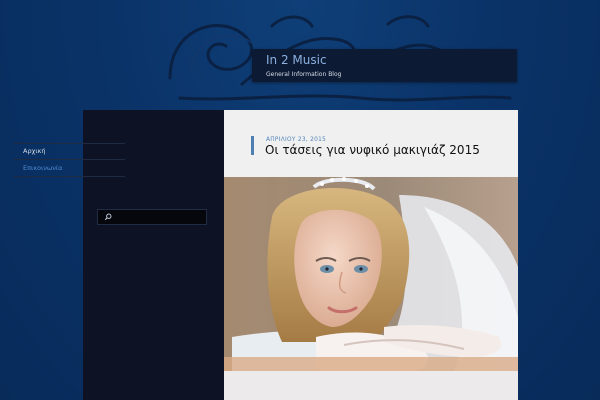 Image resolution: width=600 pixels, height=400 pixels. Describe the element at coordinates (152, 217) in the screenshot. I see `search-input` at that location.